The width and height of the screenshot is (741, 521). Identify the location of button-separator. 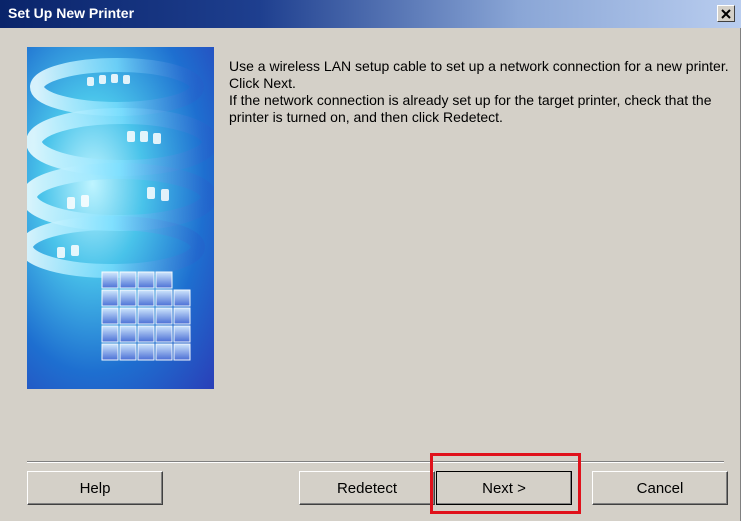
(375, 462).